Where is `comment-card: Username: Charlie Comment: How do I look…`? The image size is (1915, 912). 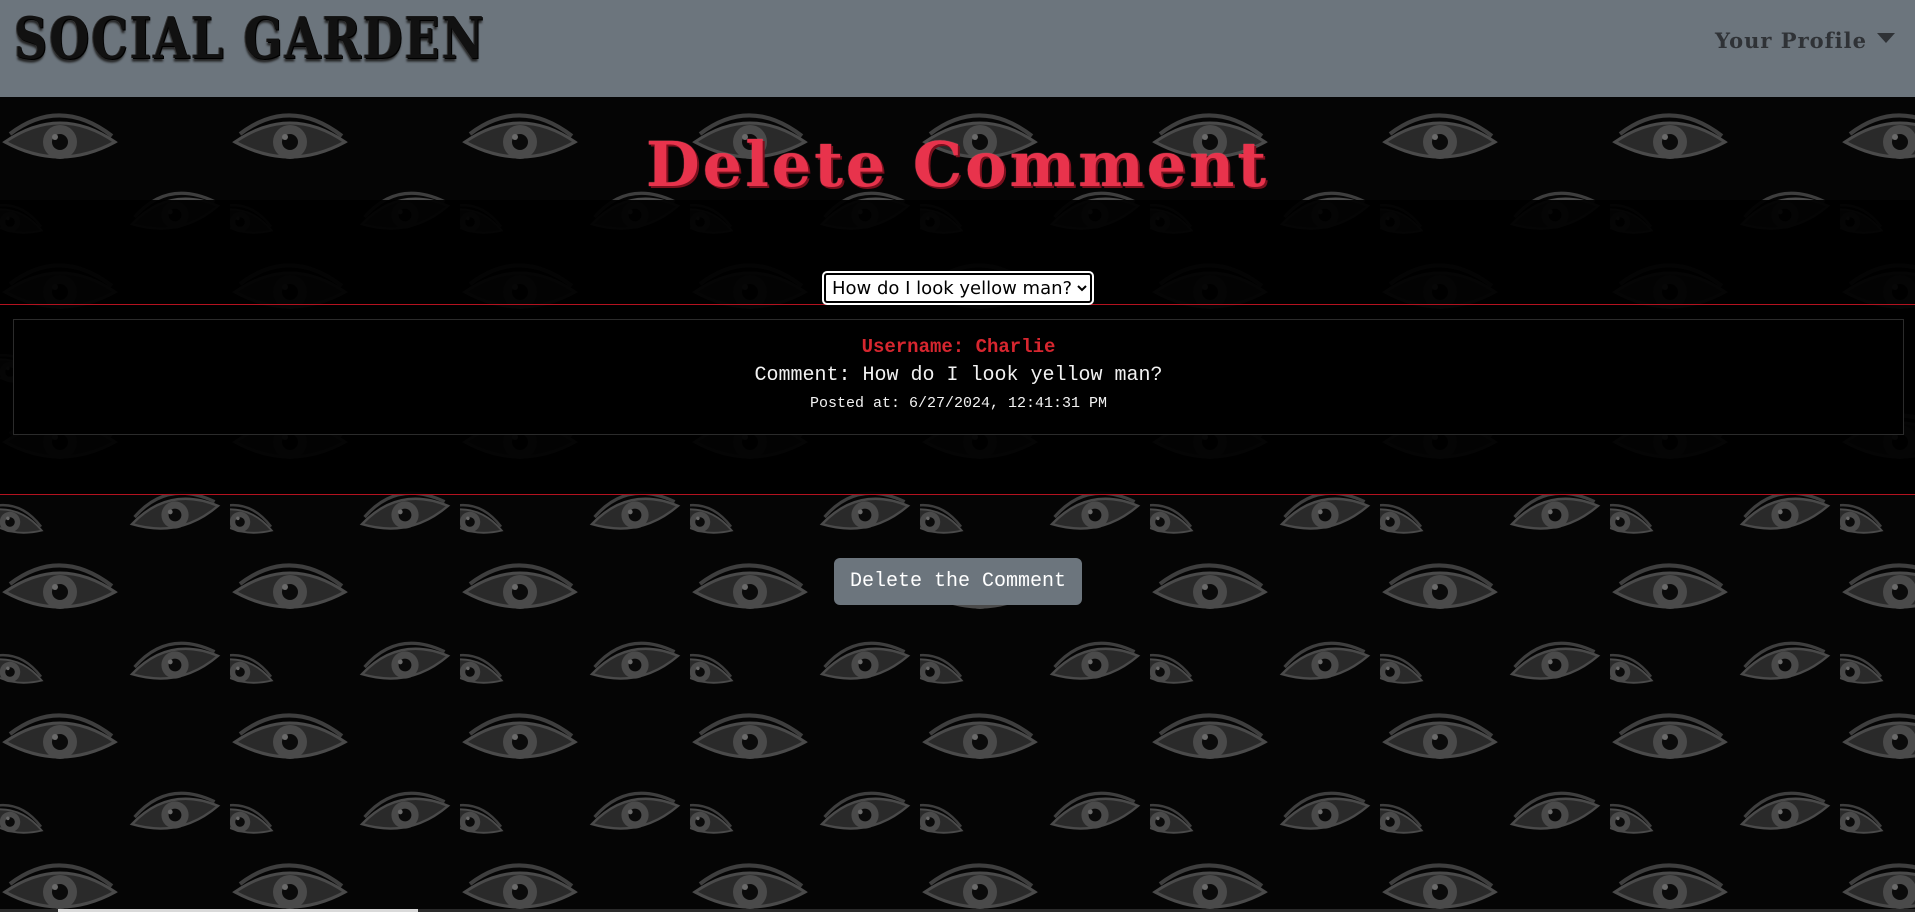 comment-card: Username: Charlie Comment: How do I look… is located at coordinates (958, 377).